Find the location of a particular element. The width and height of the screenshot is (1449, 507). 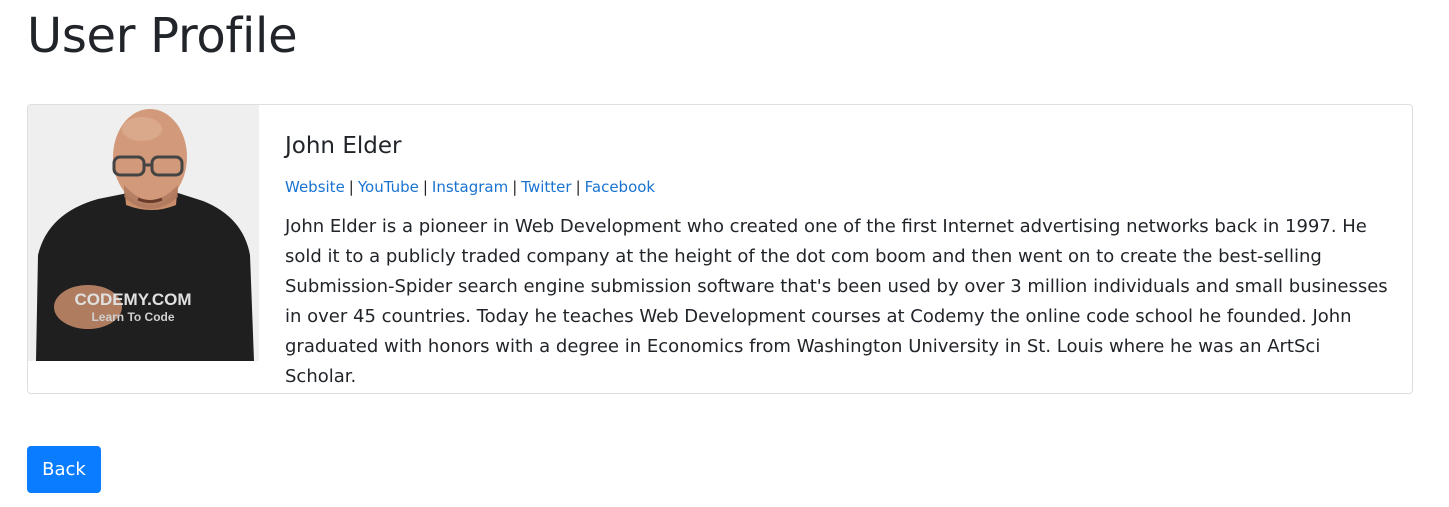

facebook-link: Facebook is located at coordinates (620, 187).